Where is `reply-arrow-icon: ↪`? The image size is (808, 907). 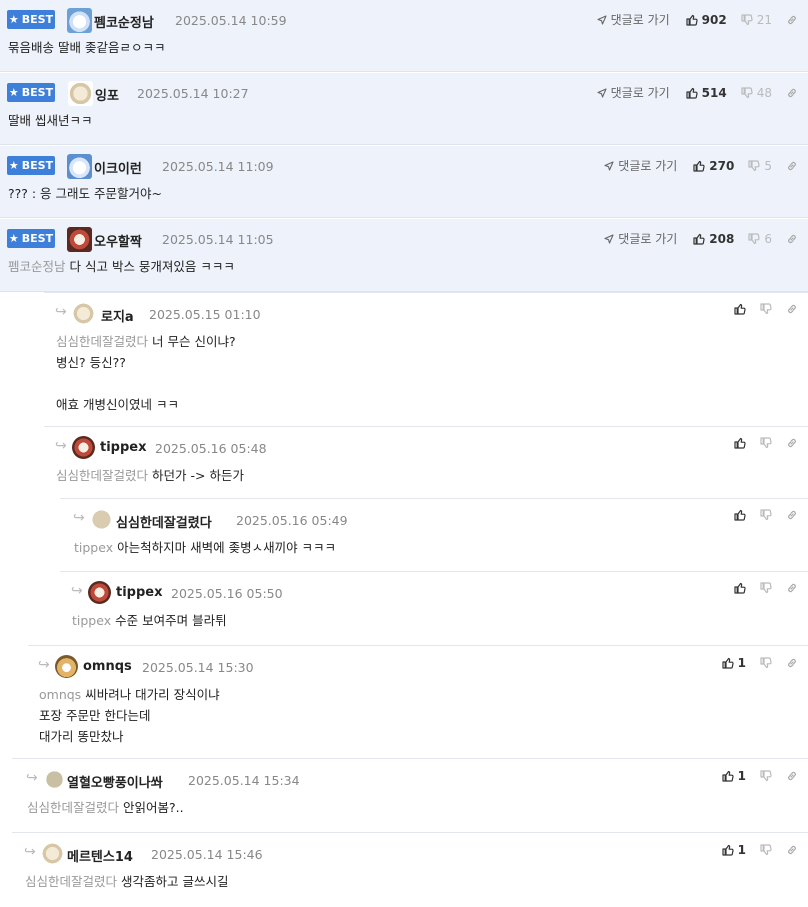 reply-arrow-icon: ↪ is located at coordinates (44, 665).